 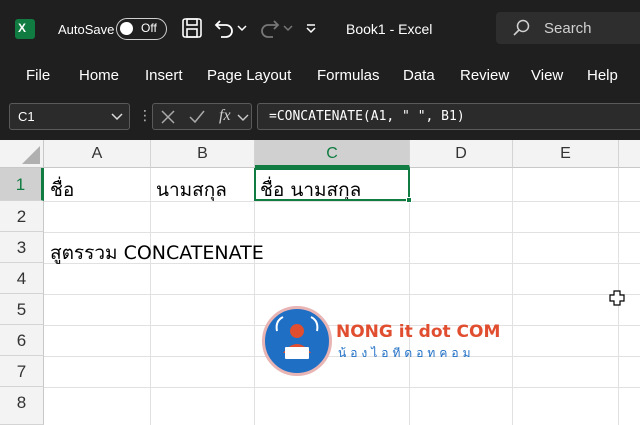 I want to click on column-header-c: C, so click(x=332, y=154).